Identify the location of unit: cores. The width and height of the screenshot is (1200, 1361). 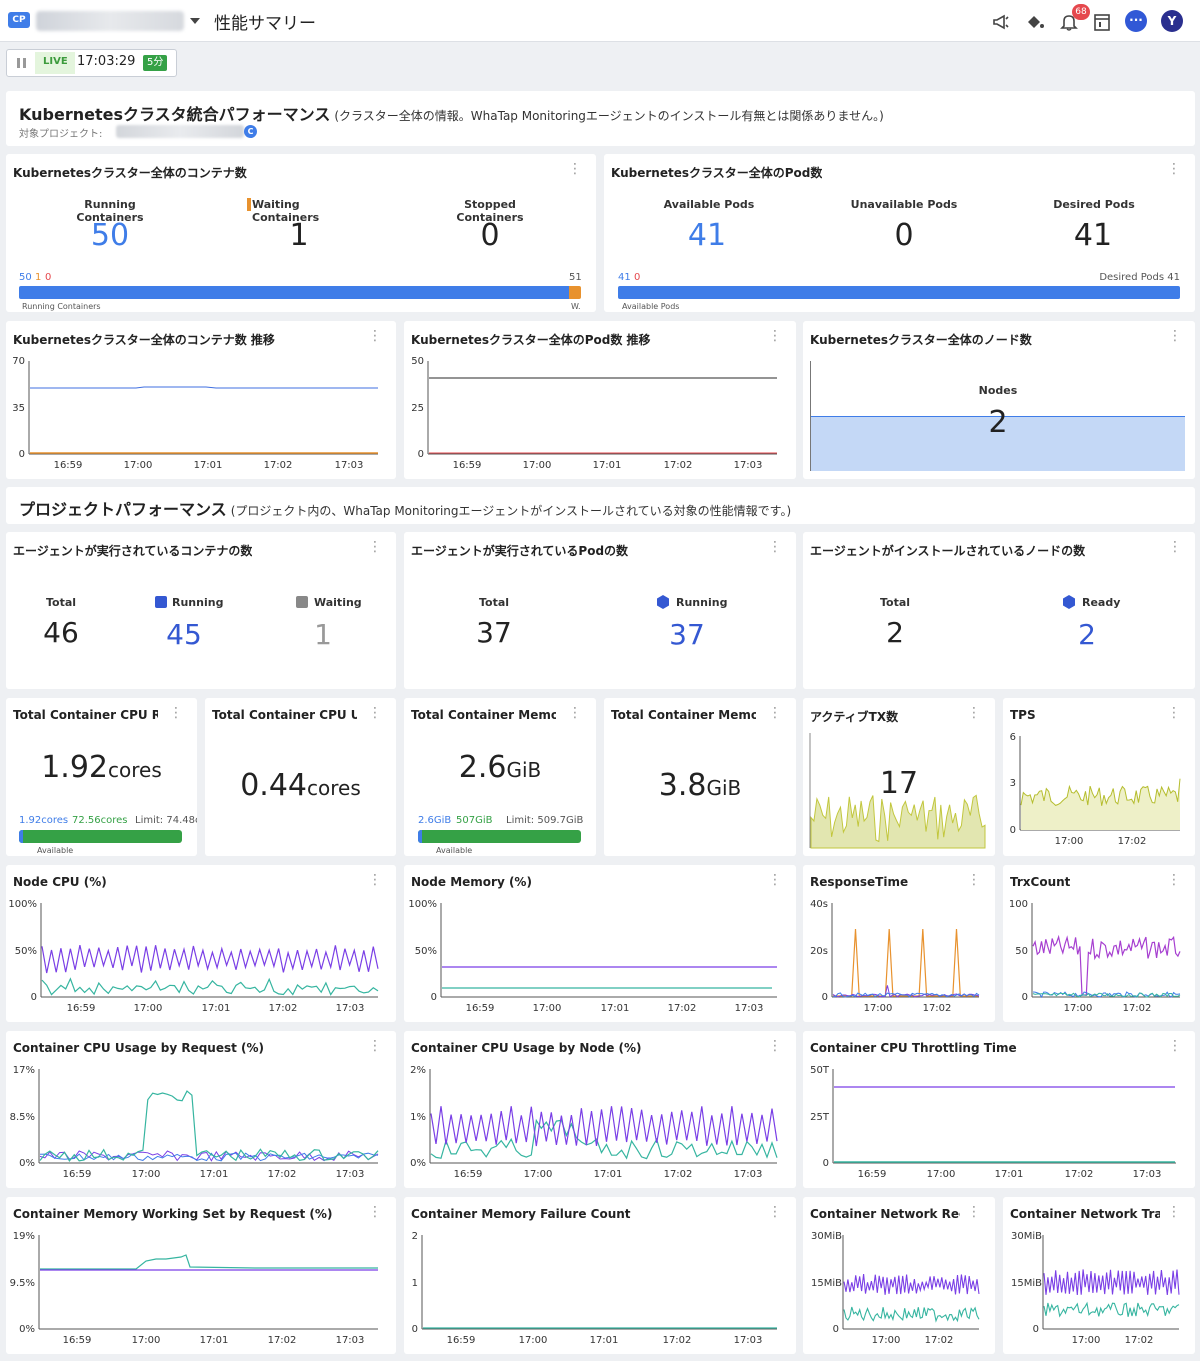
(135, 770).